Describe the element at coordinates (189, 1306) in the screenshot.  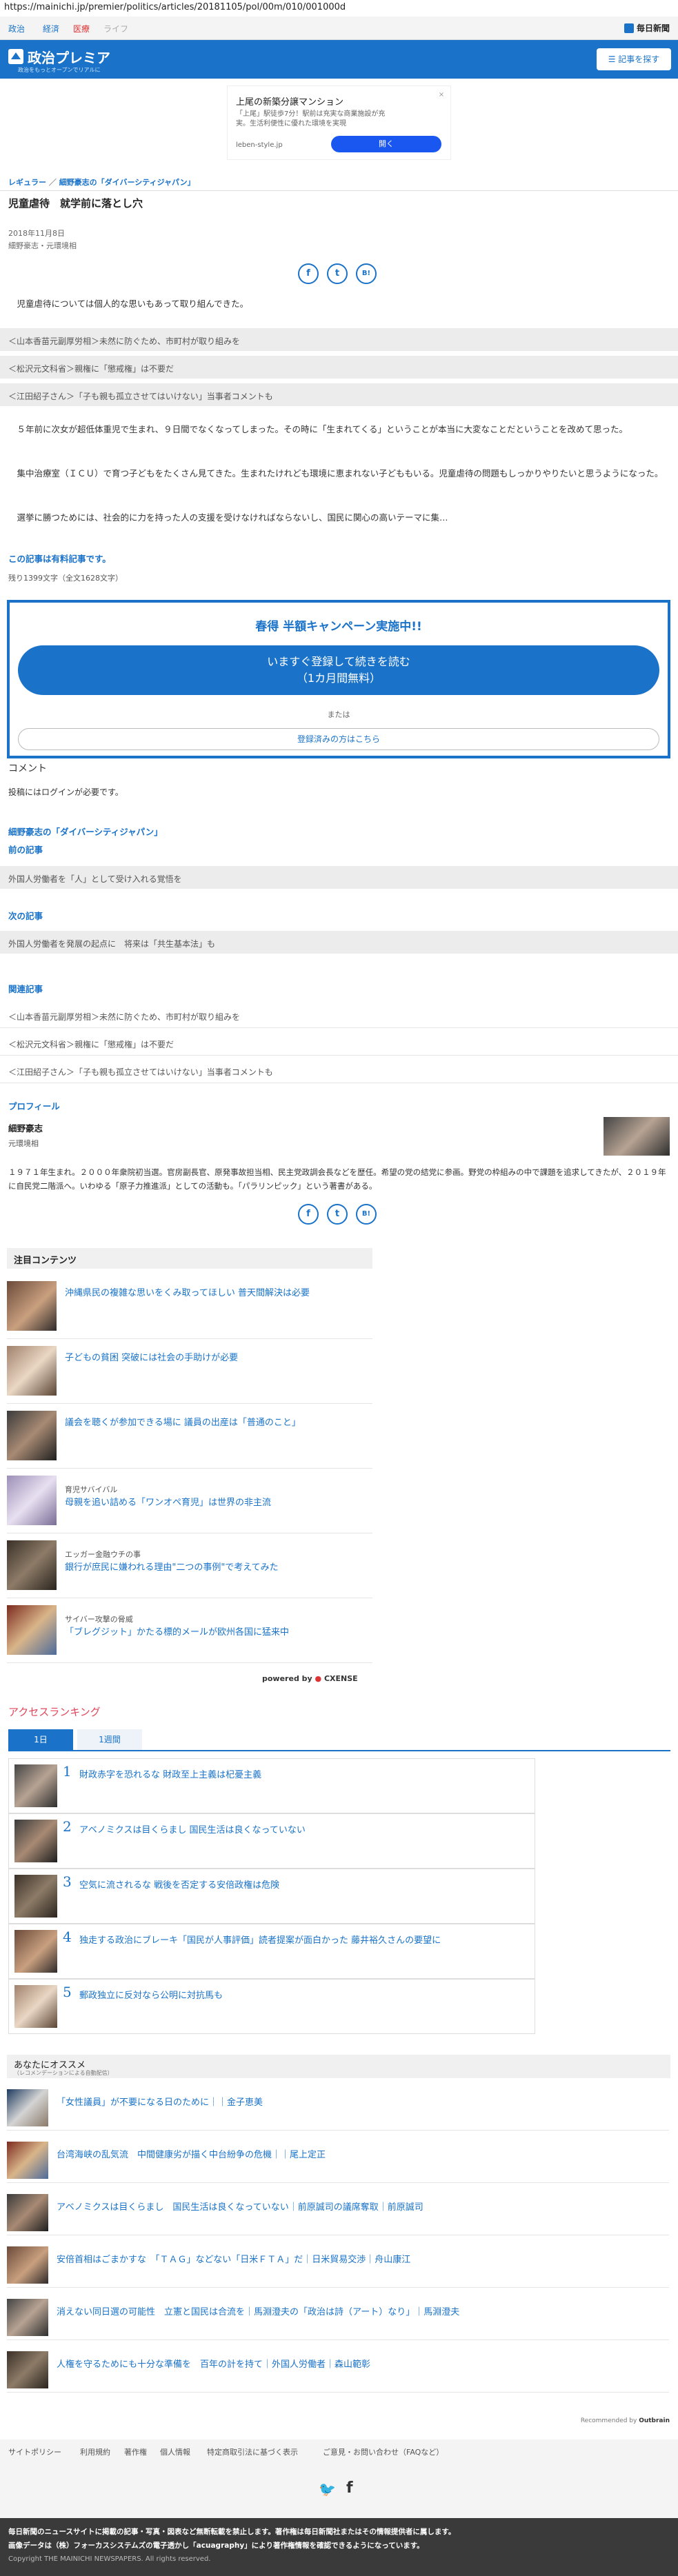
I see `featured-item: 沖縄県民の複雑な思いをくみ取ってほしい 普天間解決は必要` at that location.